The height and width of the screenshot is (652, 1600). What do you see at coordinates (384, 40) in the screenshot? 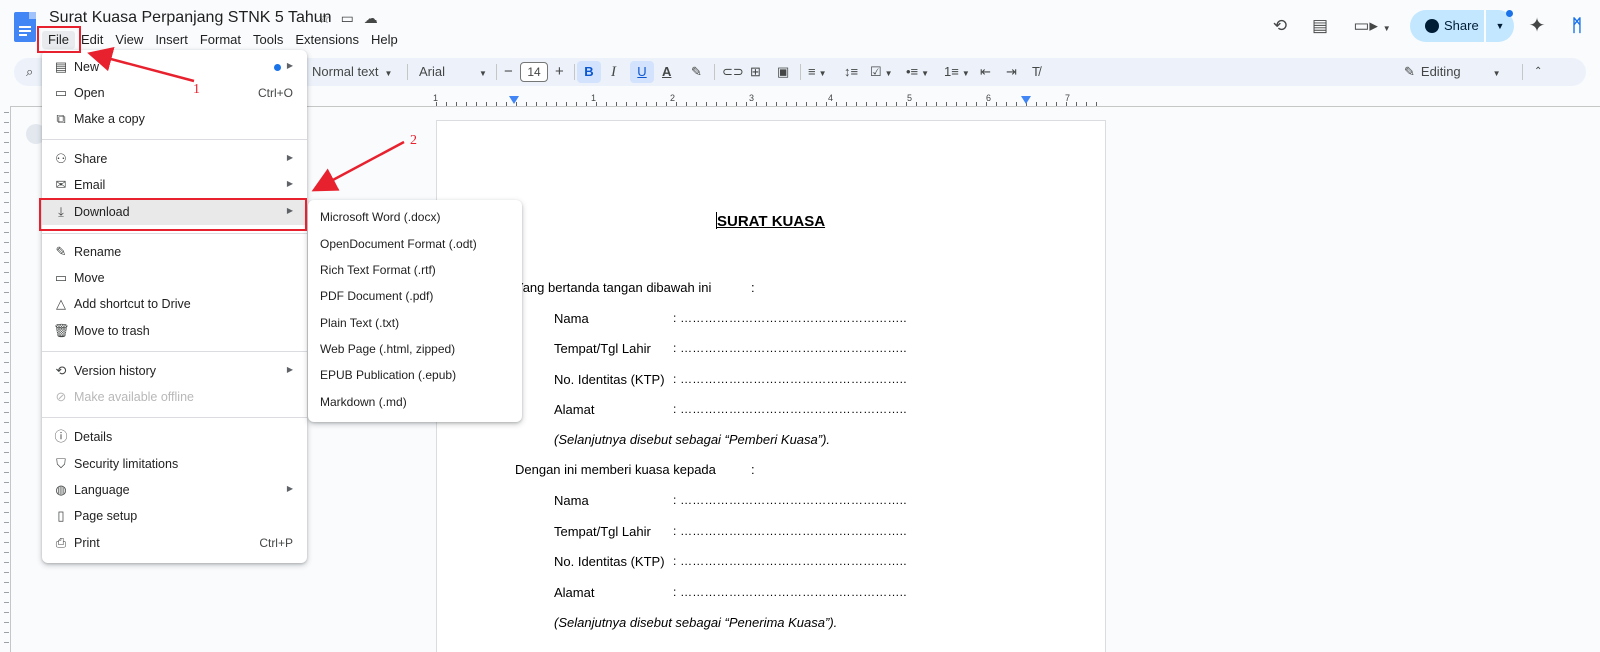
I see `menu-help: Help` at bounding box center [384, 40].